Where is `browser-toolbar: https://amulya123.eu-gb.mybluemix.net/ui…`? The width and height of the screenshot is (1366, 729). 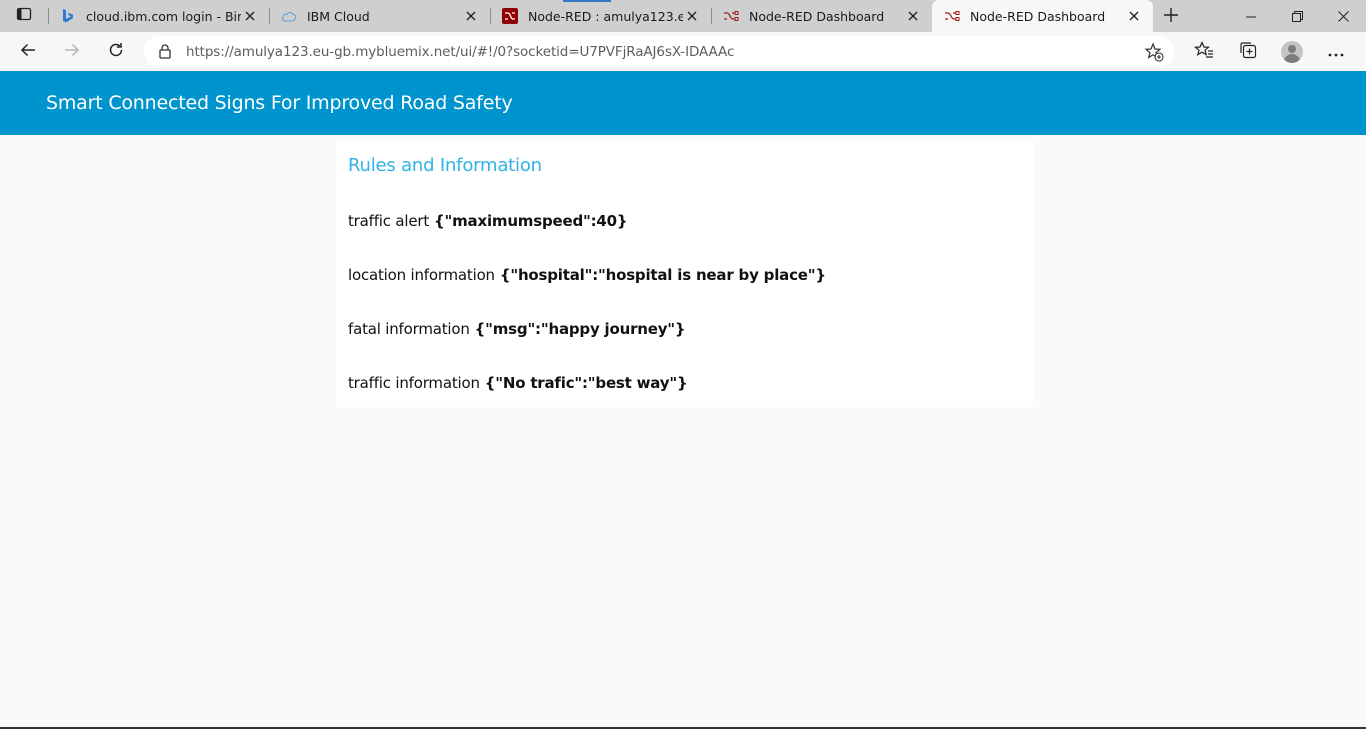
browser-toolbar: https://amulya123.eu-gb.mybluemix.net/ui… is located at coordinates (683, 51).